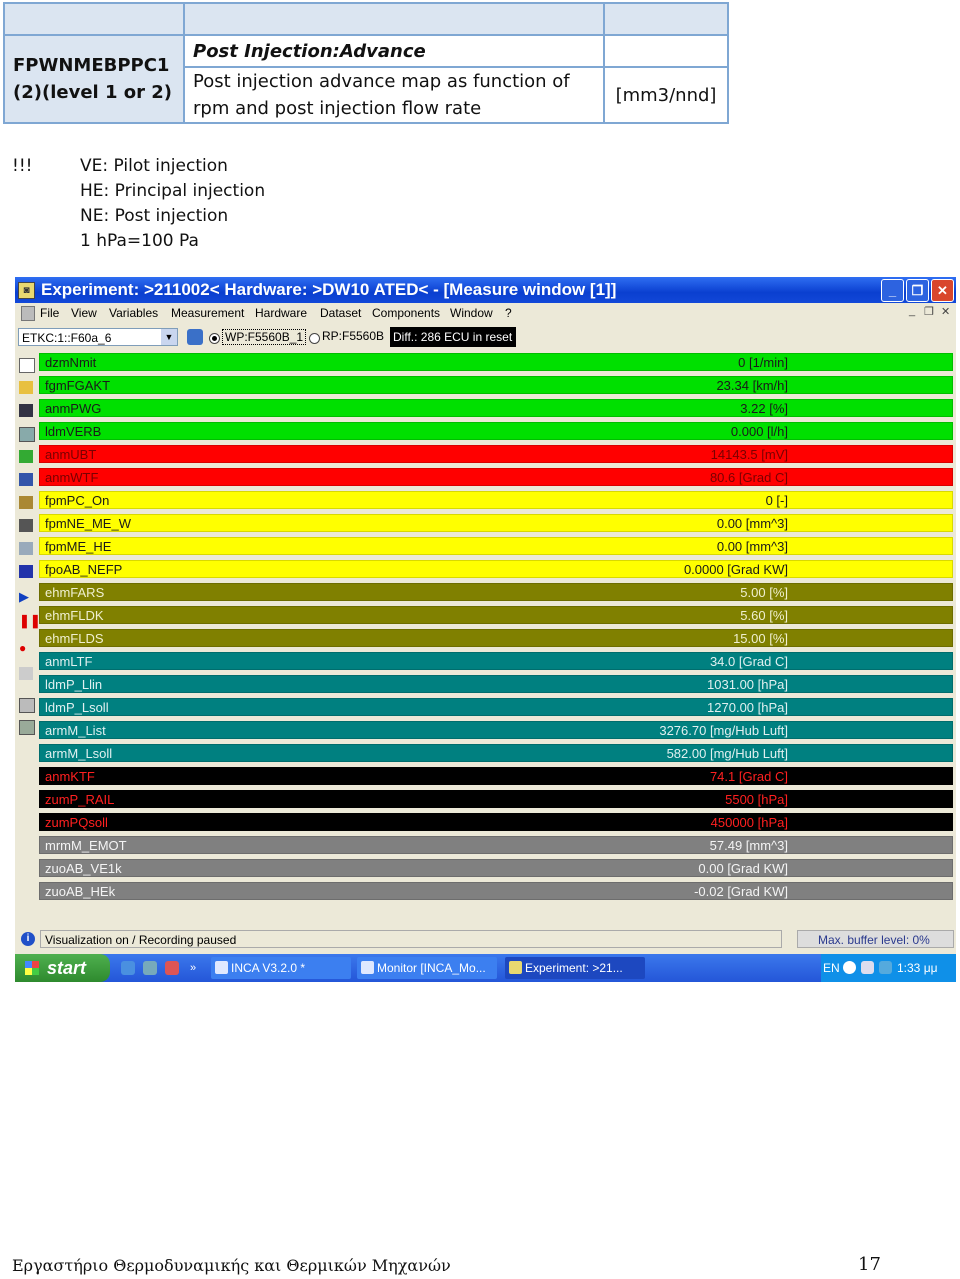  Describe the element at coordinates (496, 638) in the screenshot. I see `measure-row: ehmFLDS 15.00 [%]` at that location.